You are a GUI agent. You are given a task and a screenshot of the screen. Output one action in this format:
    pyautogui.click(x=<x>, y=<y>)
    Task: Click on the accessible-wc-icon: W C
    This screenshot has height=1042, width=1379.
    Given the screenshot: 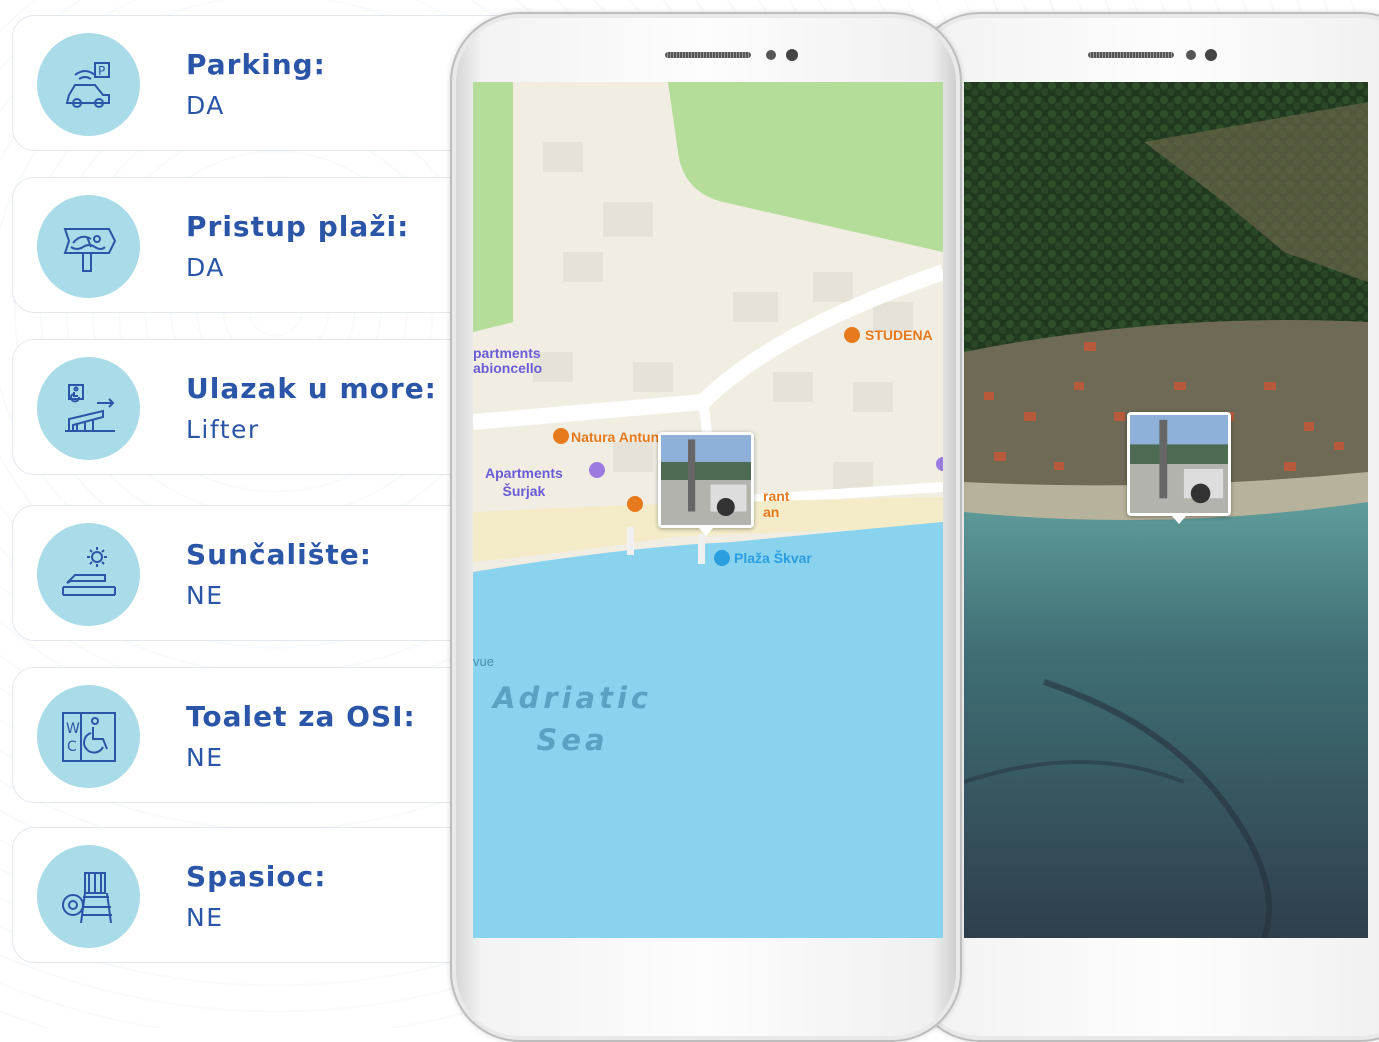 What is the action you would take?
    pyautogui.click(x=88, y=736)
    